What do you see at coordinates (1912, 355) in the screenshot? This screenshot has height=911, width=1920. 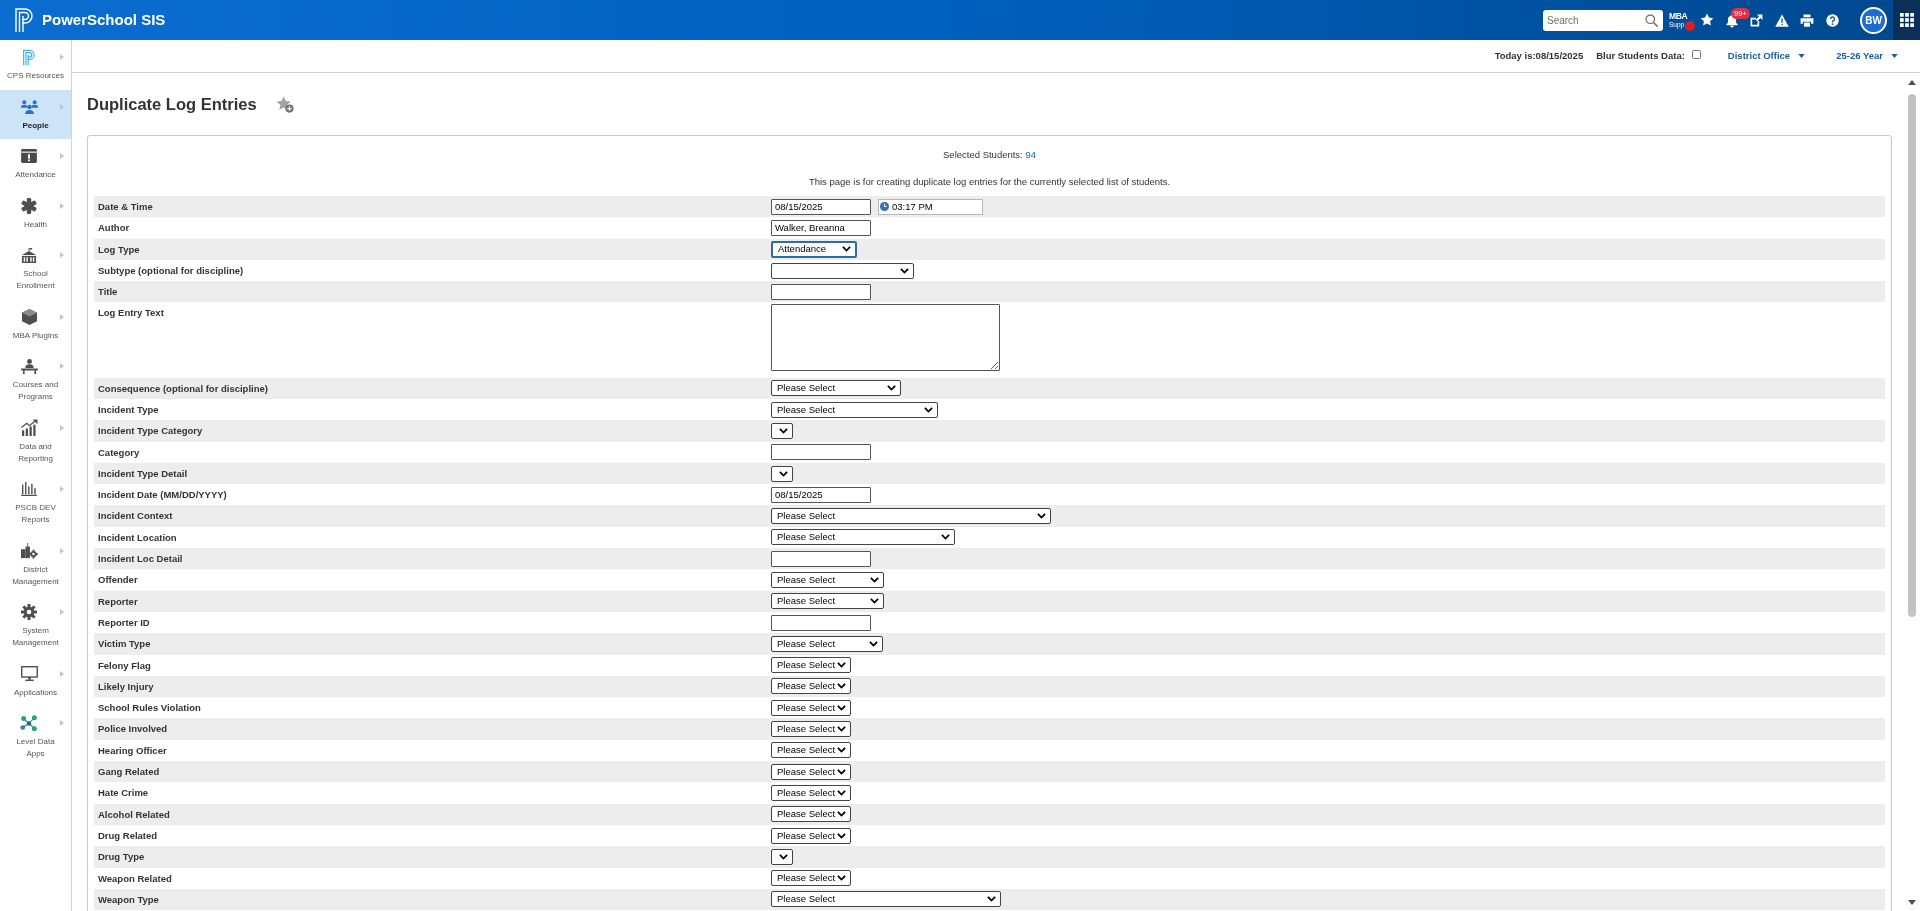 I see `scrollbar-thumb` at bounding box center [1912, 355].